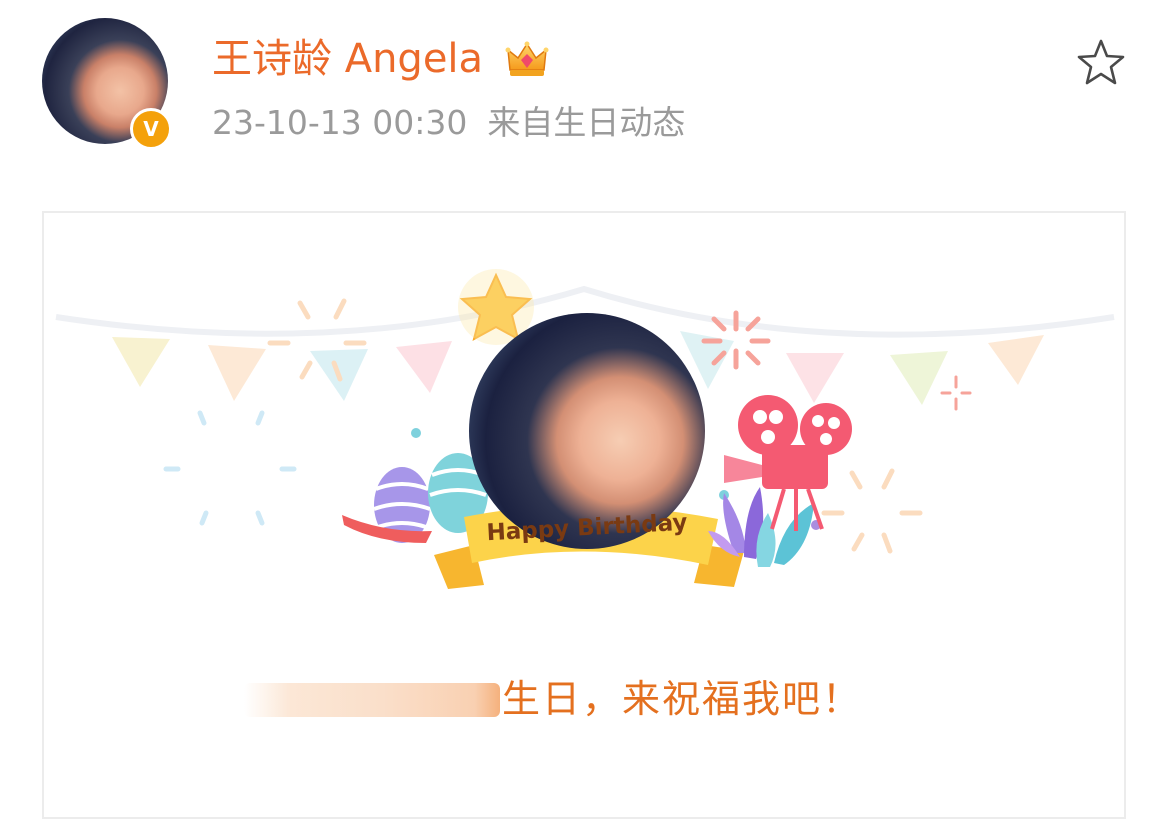 Image resolution: width=1169 pixels, height=828 pixels. I want to click on post-meta: 23-10-13 00:30 来自生日动态, so click(448, 123).